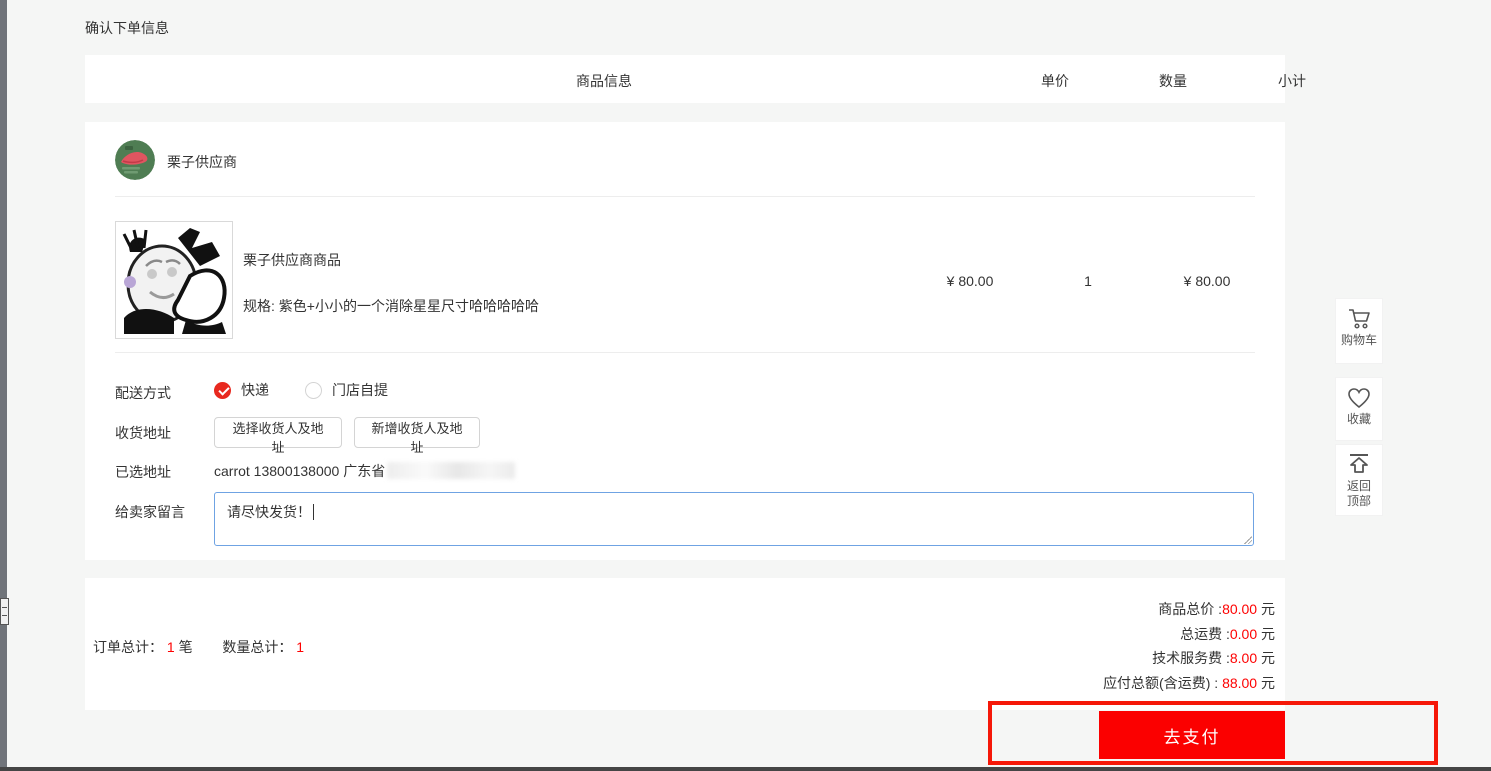  What do you see at coordinates (417, 436) in the screenshot?
I see `add-address-button: 新增收货人及地址` at bounding box center [417, 436].